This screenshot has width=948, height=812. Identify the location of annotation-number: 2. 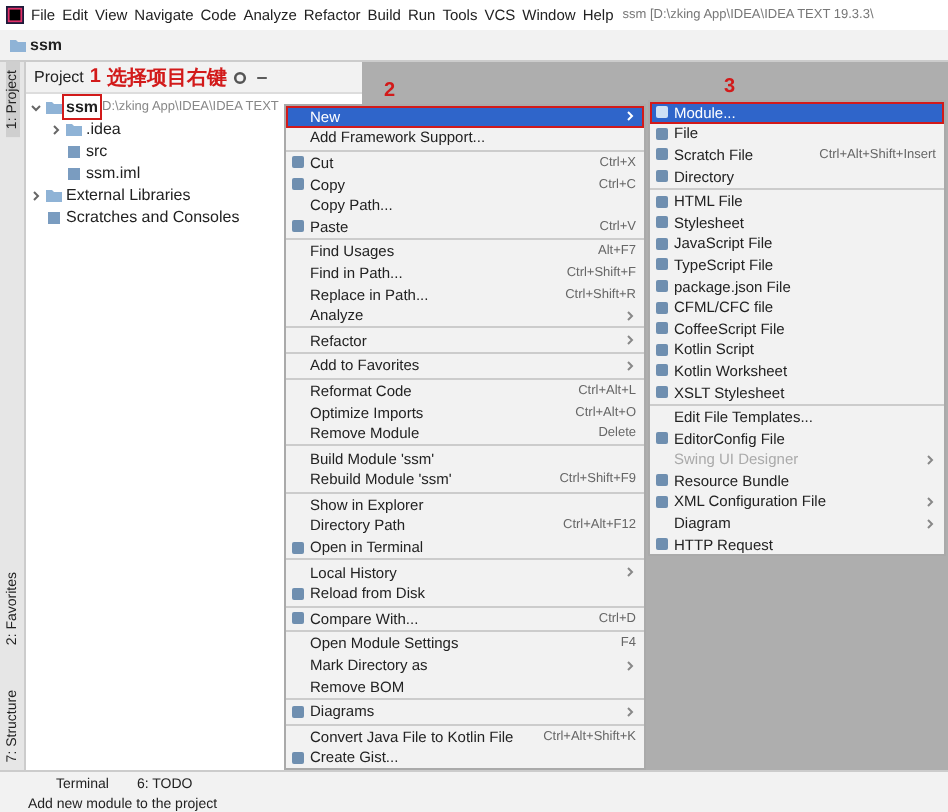
(390, 91).